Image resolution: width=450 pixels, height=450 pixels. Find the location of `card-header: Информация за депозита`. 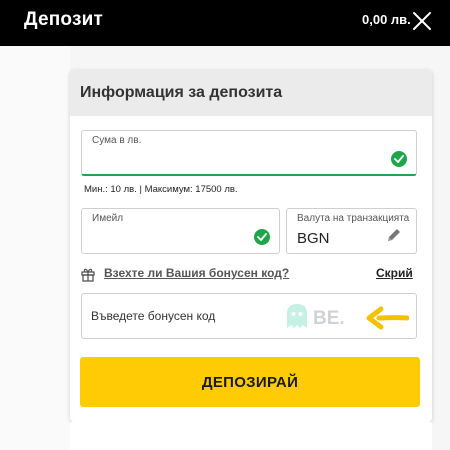

card-header: Информация за депозита is located at coordinates (251, 93).